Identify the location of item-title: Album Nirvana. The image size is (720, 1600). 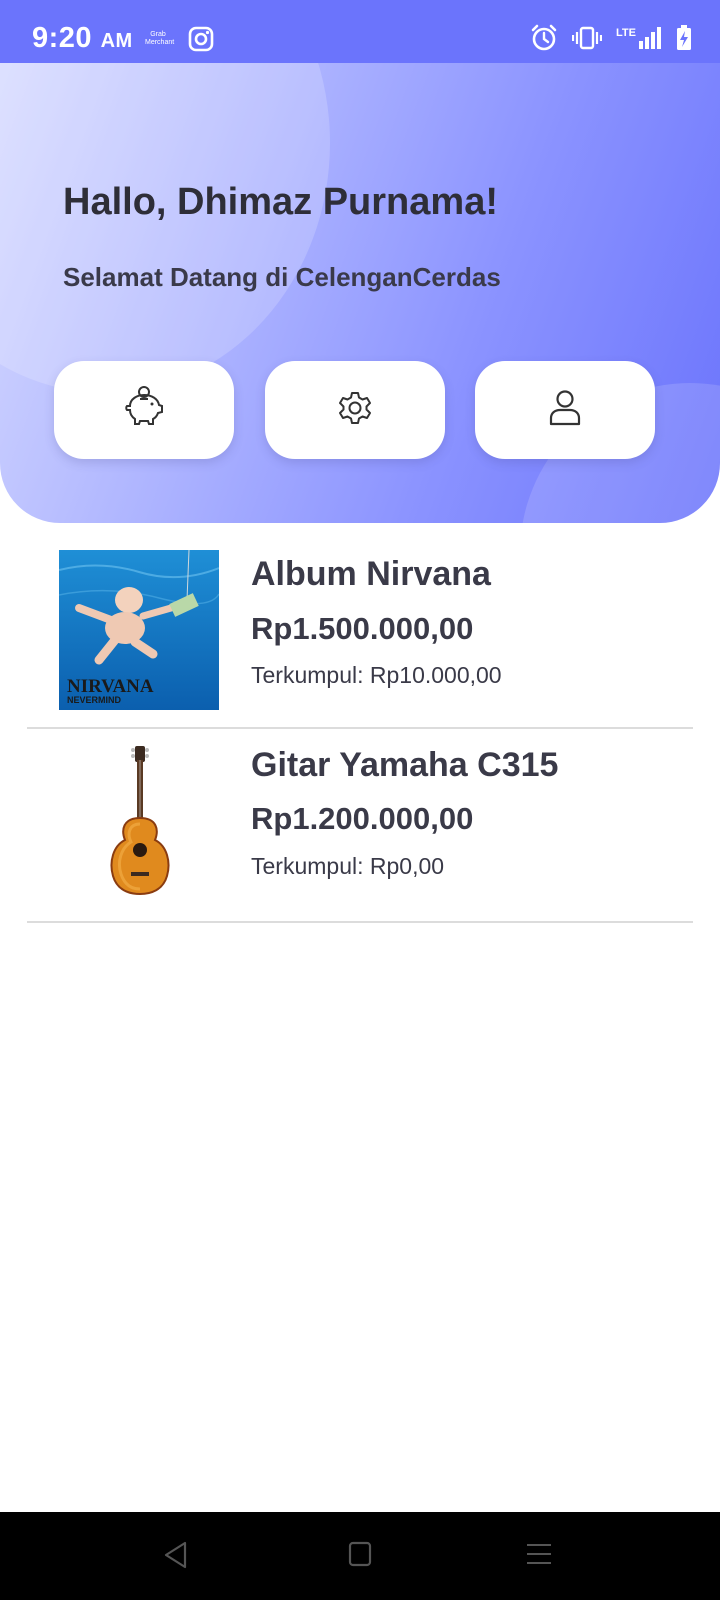
(371, 574).